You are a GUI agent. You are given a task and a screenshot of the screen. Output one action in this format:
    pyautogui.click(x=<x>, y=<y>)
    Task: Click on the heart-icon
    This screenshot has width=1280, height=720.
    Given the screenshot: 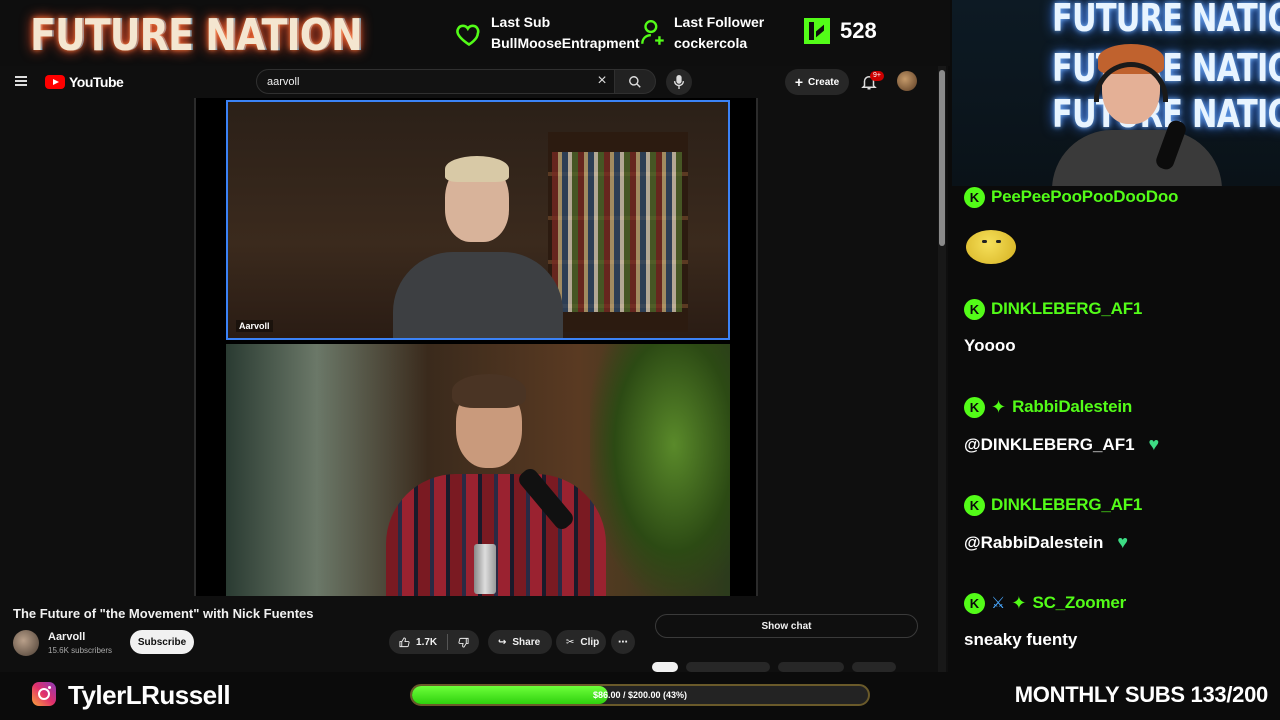 What is the action you would take?
    pyautogui.click(x=468, y=35)
    